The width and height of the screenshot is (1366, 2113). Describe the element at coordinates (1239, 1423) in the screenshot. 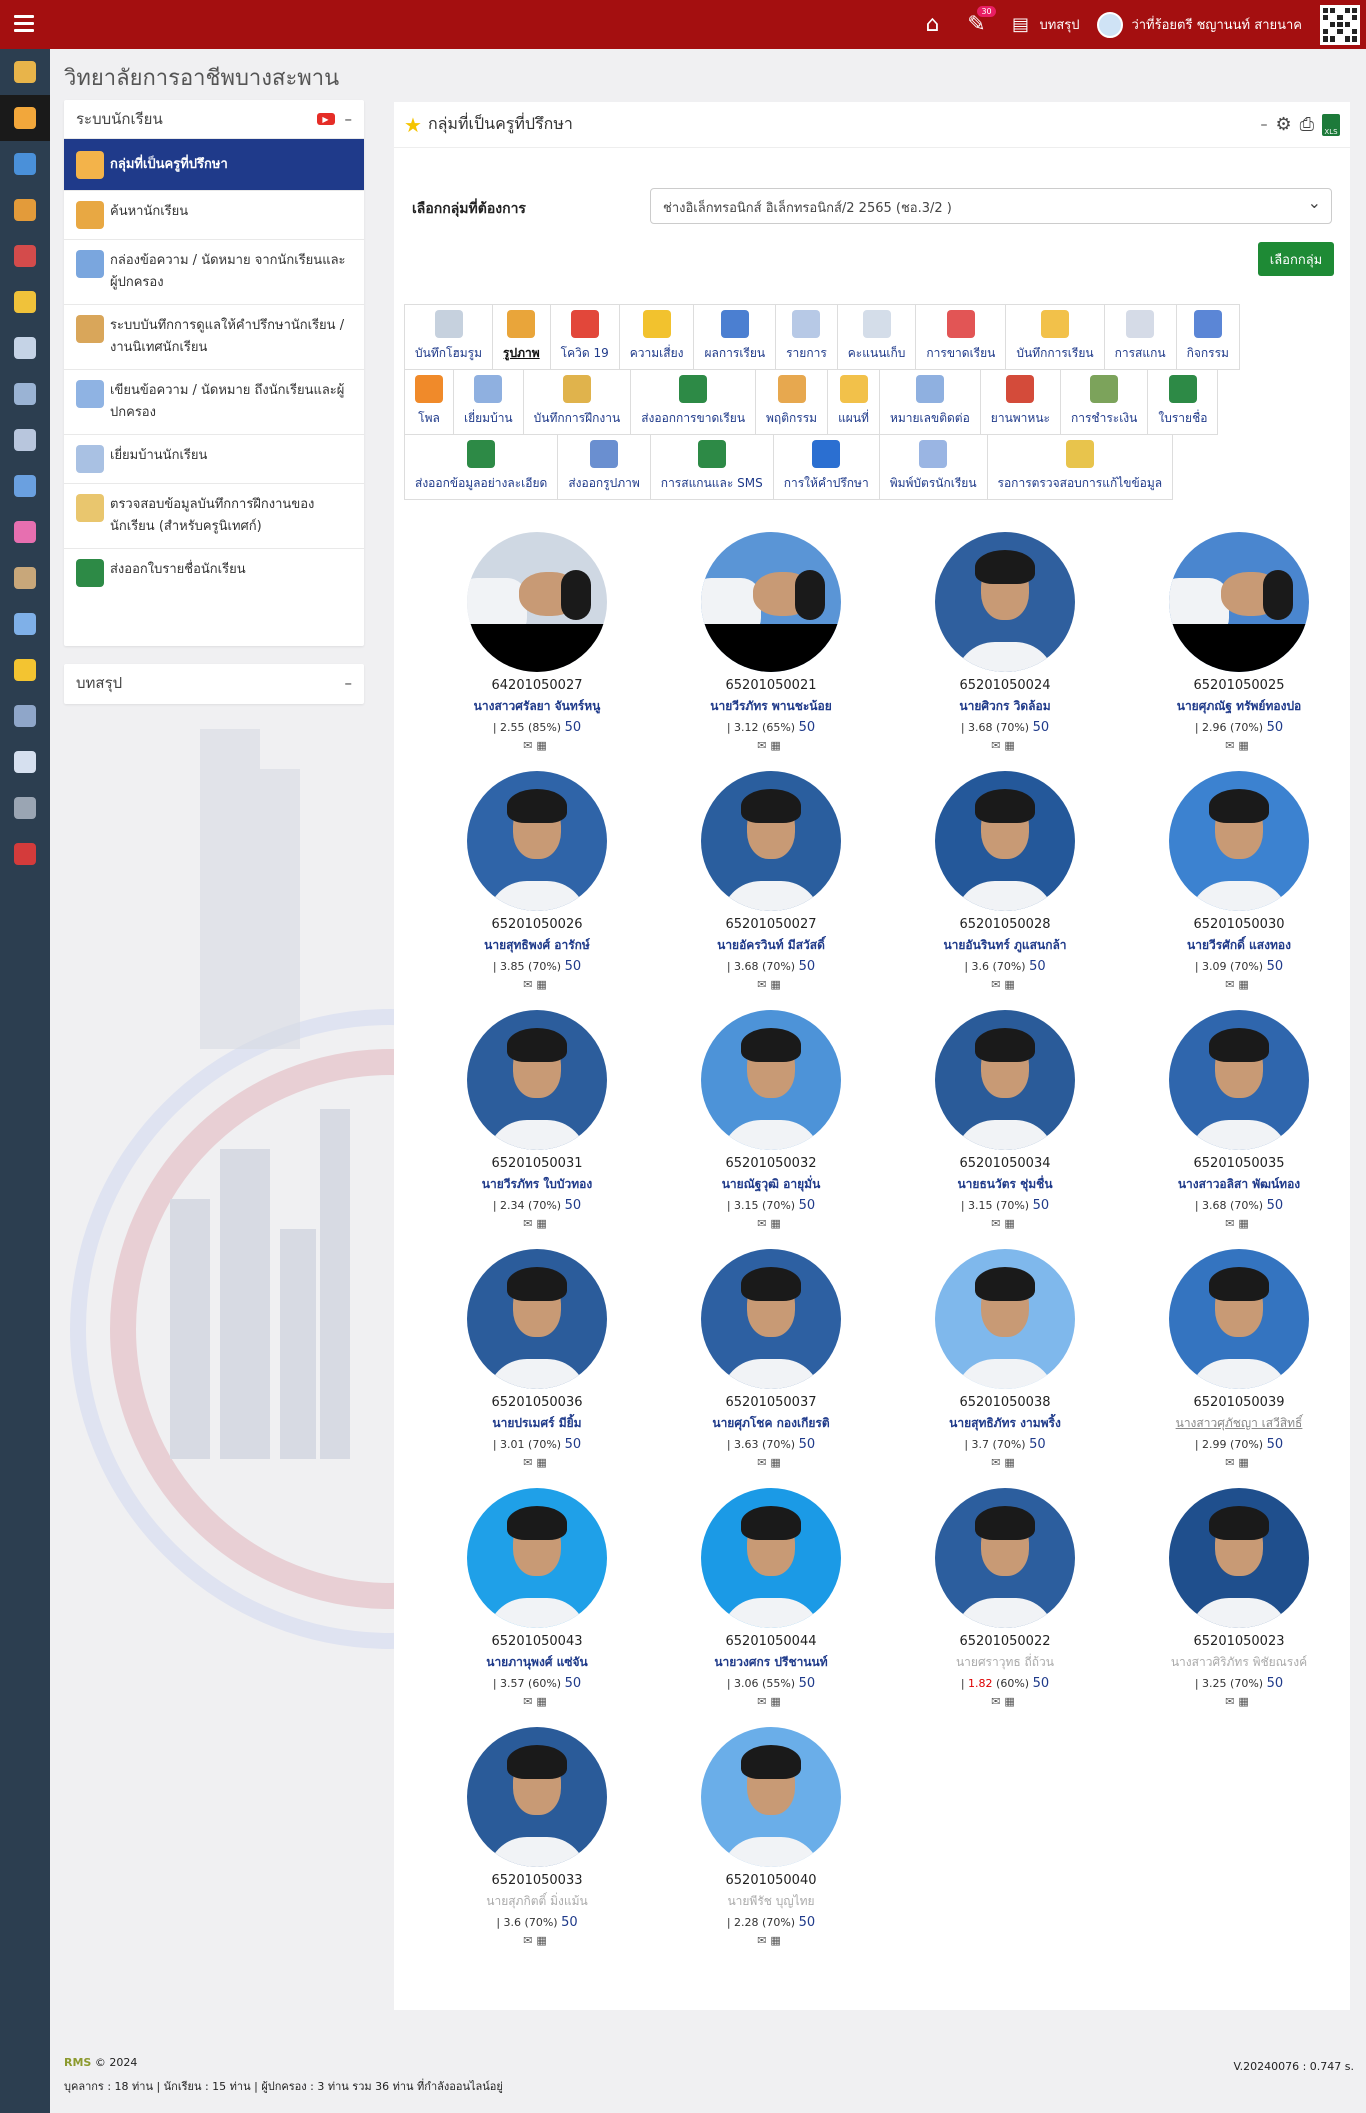

I see `student-name: นางสาวศุภัชญา เสวีสิทธิ์` at that location.